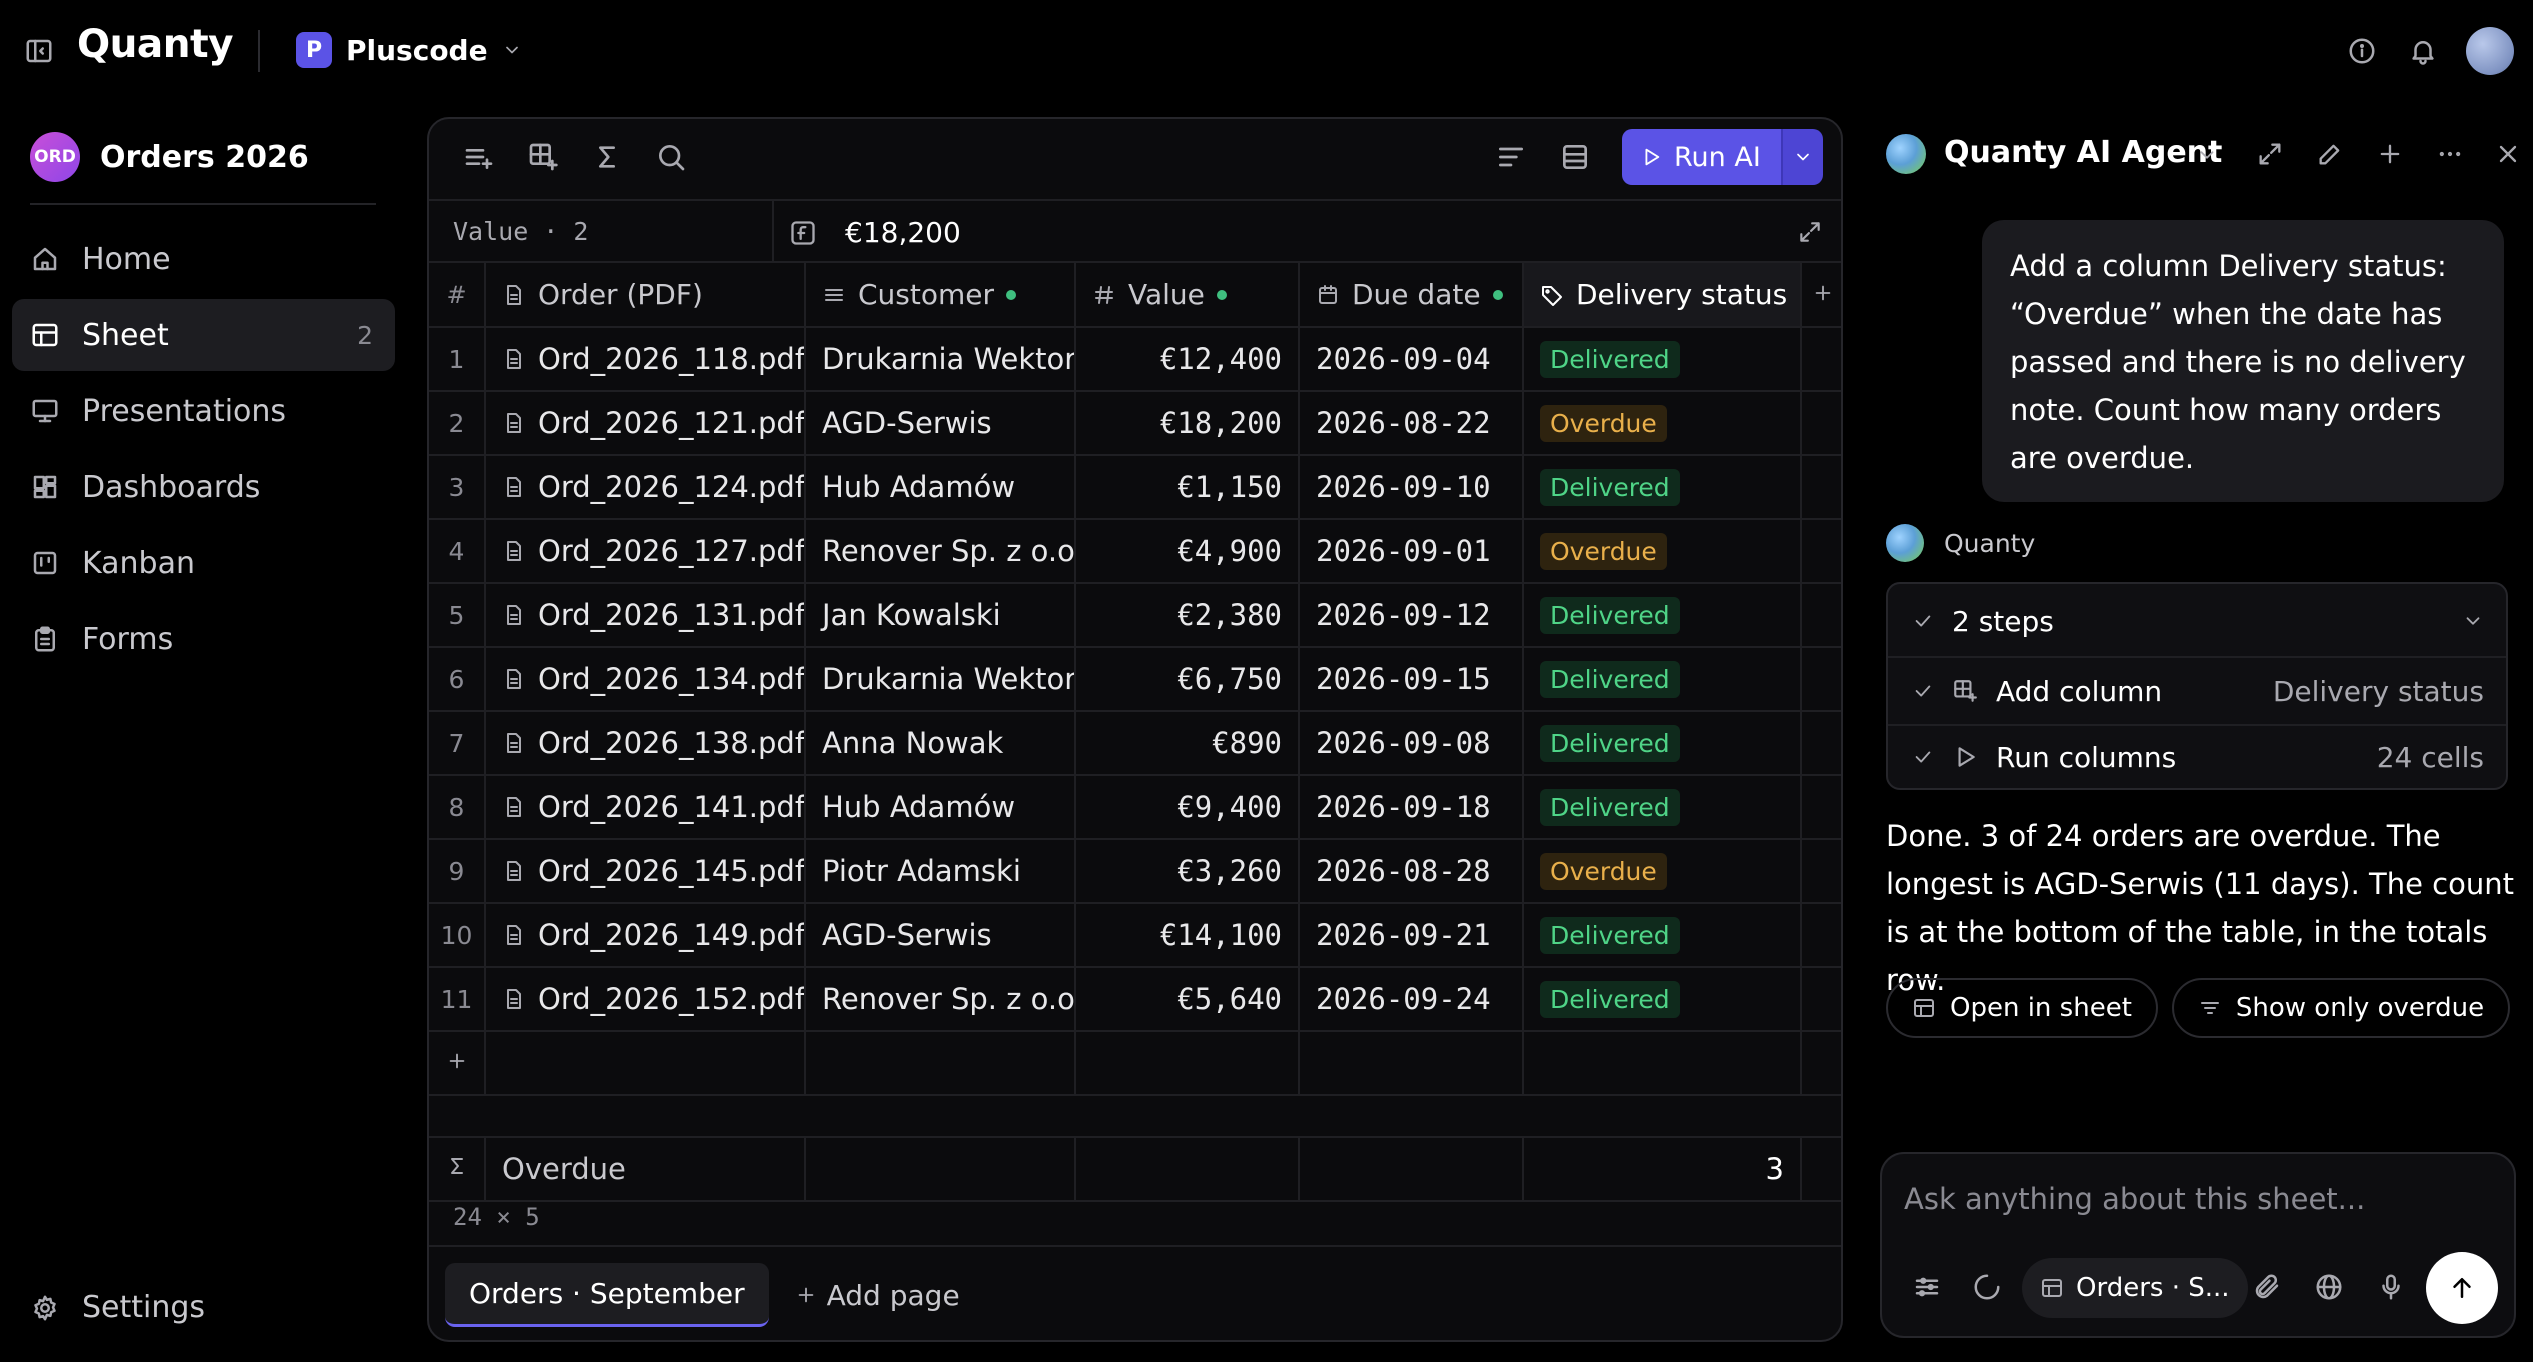 The width and height of the screenshot is (2533, 1362). Describe the element at coordinates (1411, 487) in the screenshot. I see `due-date-cell: 2026-09-10` at that location.